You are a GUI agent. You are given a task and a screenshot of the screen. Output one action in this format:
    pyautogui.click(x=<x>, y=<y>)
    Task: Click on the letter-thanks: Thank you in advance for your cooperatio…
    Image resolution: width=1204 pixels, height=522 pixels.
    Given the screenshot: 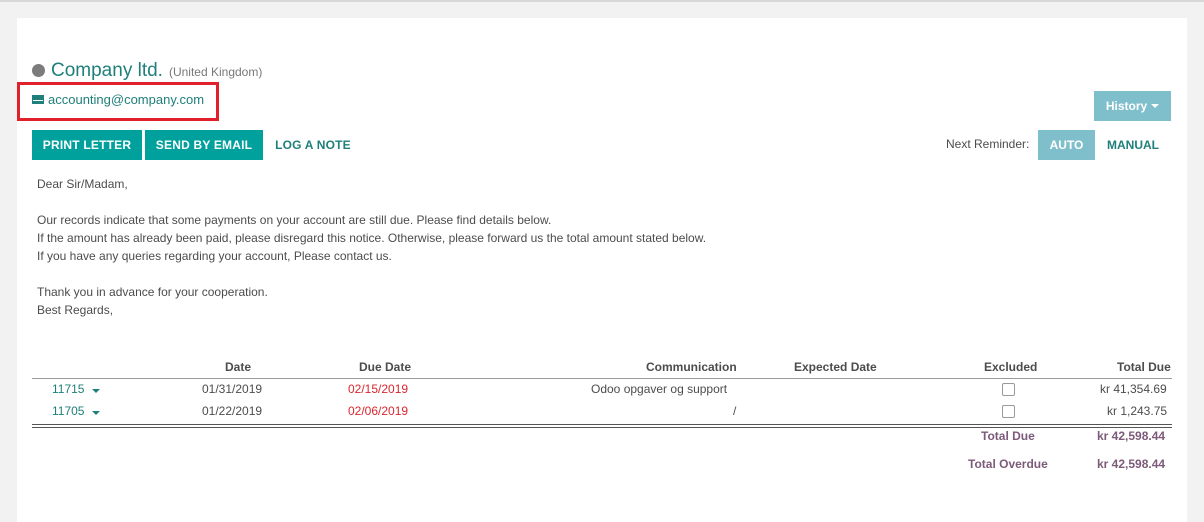 What is the action you would take?
    pyautogui.click(x=152, y=292)
    